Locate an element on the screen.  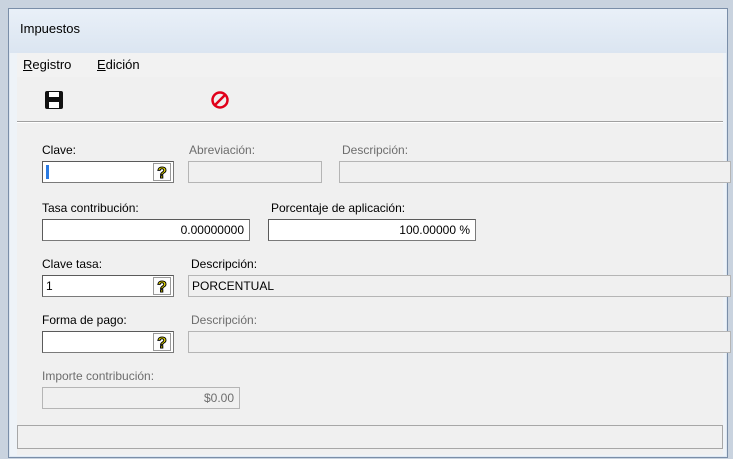
abreviacion-field is located at coordinates (255, 172).